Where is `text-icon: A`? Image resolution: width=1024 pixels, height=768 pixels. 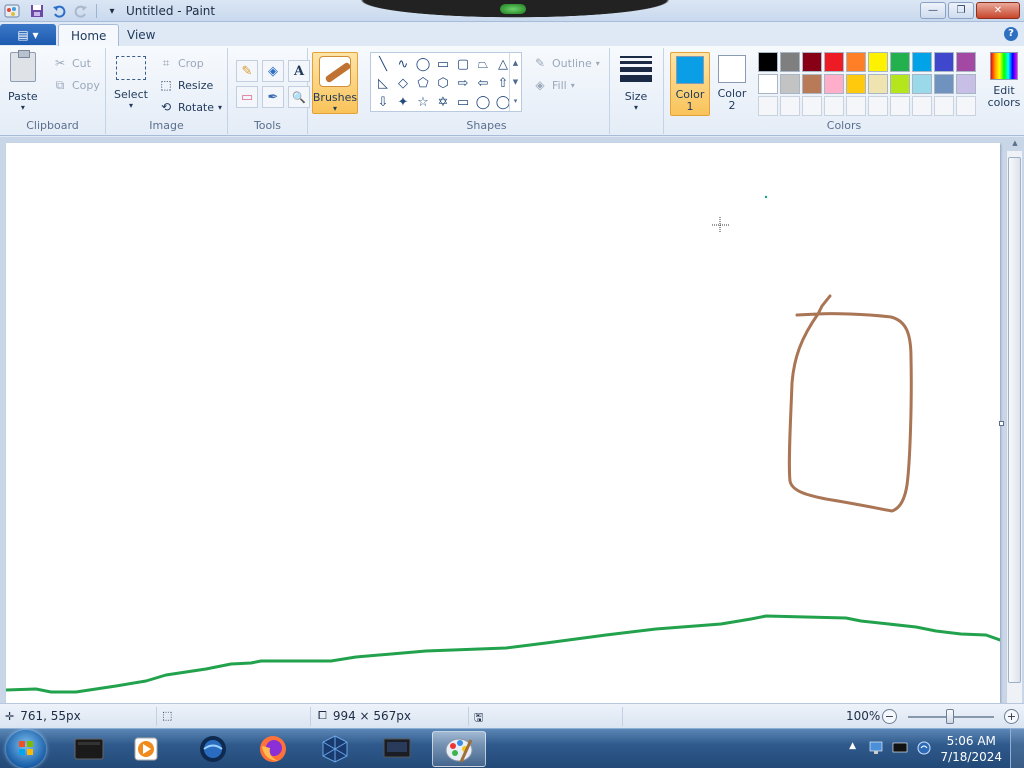
text-icon: A is located at coordinates (299, 71).